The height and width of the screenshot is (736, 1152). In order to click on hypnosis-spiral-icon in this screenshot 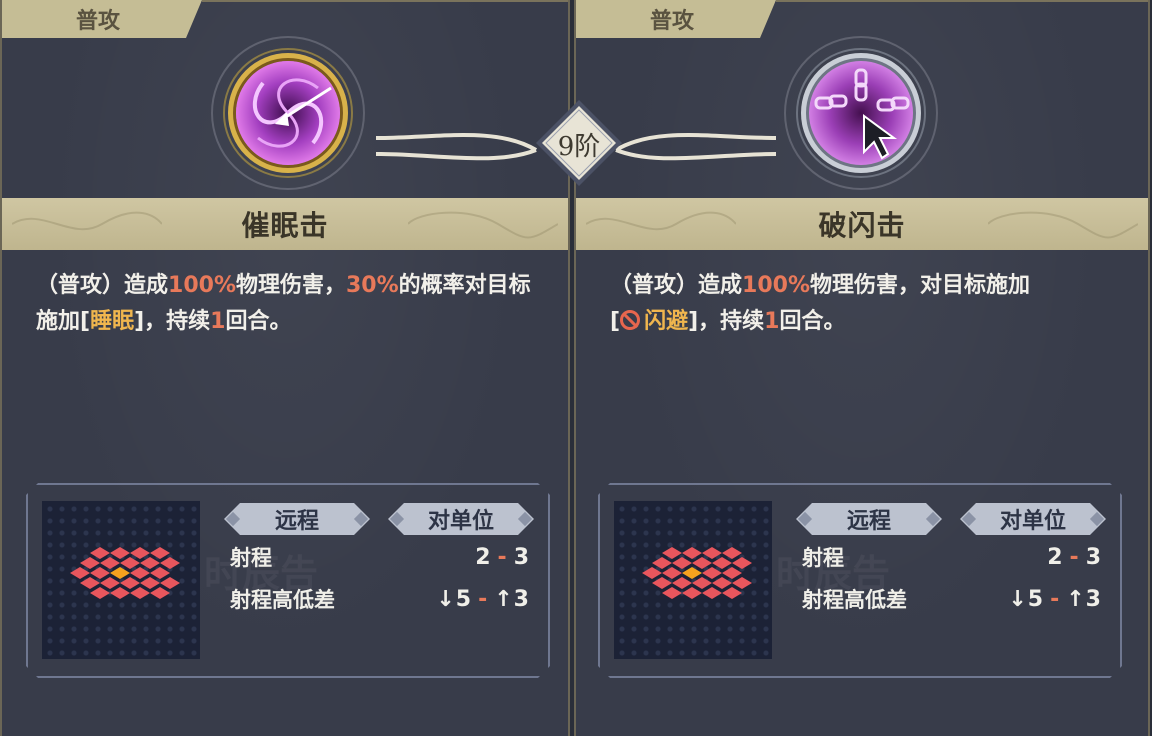, I will do `click(288, 113)`.